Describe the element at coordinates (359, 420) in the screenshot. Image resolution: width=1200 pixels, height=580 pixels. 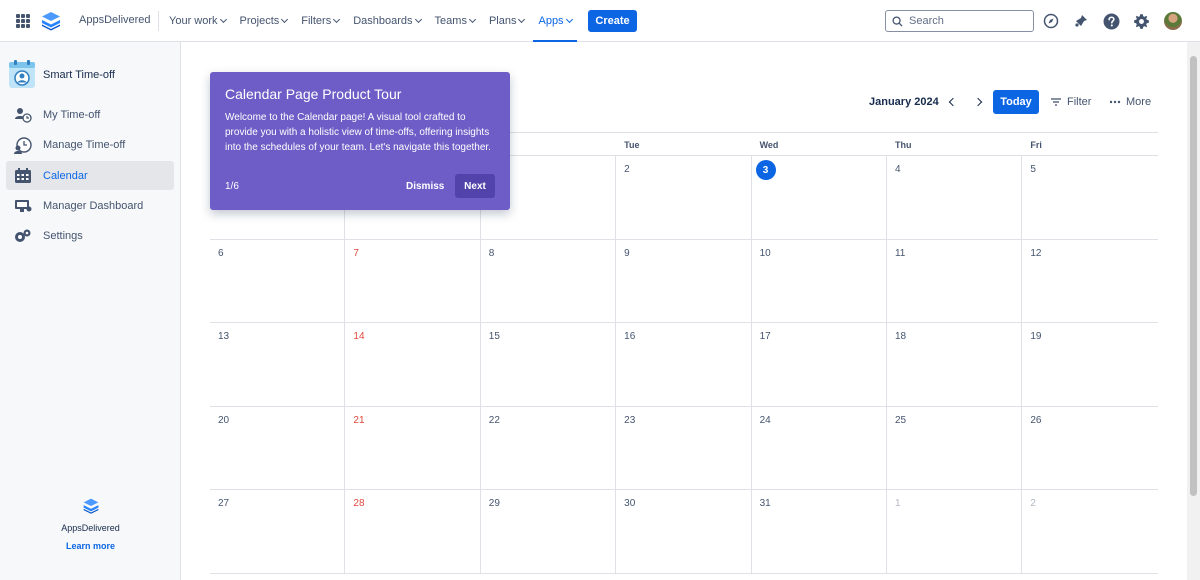
I see `day-number: 21` at that location.